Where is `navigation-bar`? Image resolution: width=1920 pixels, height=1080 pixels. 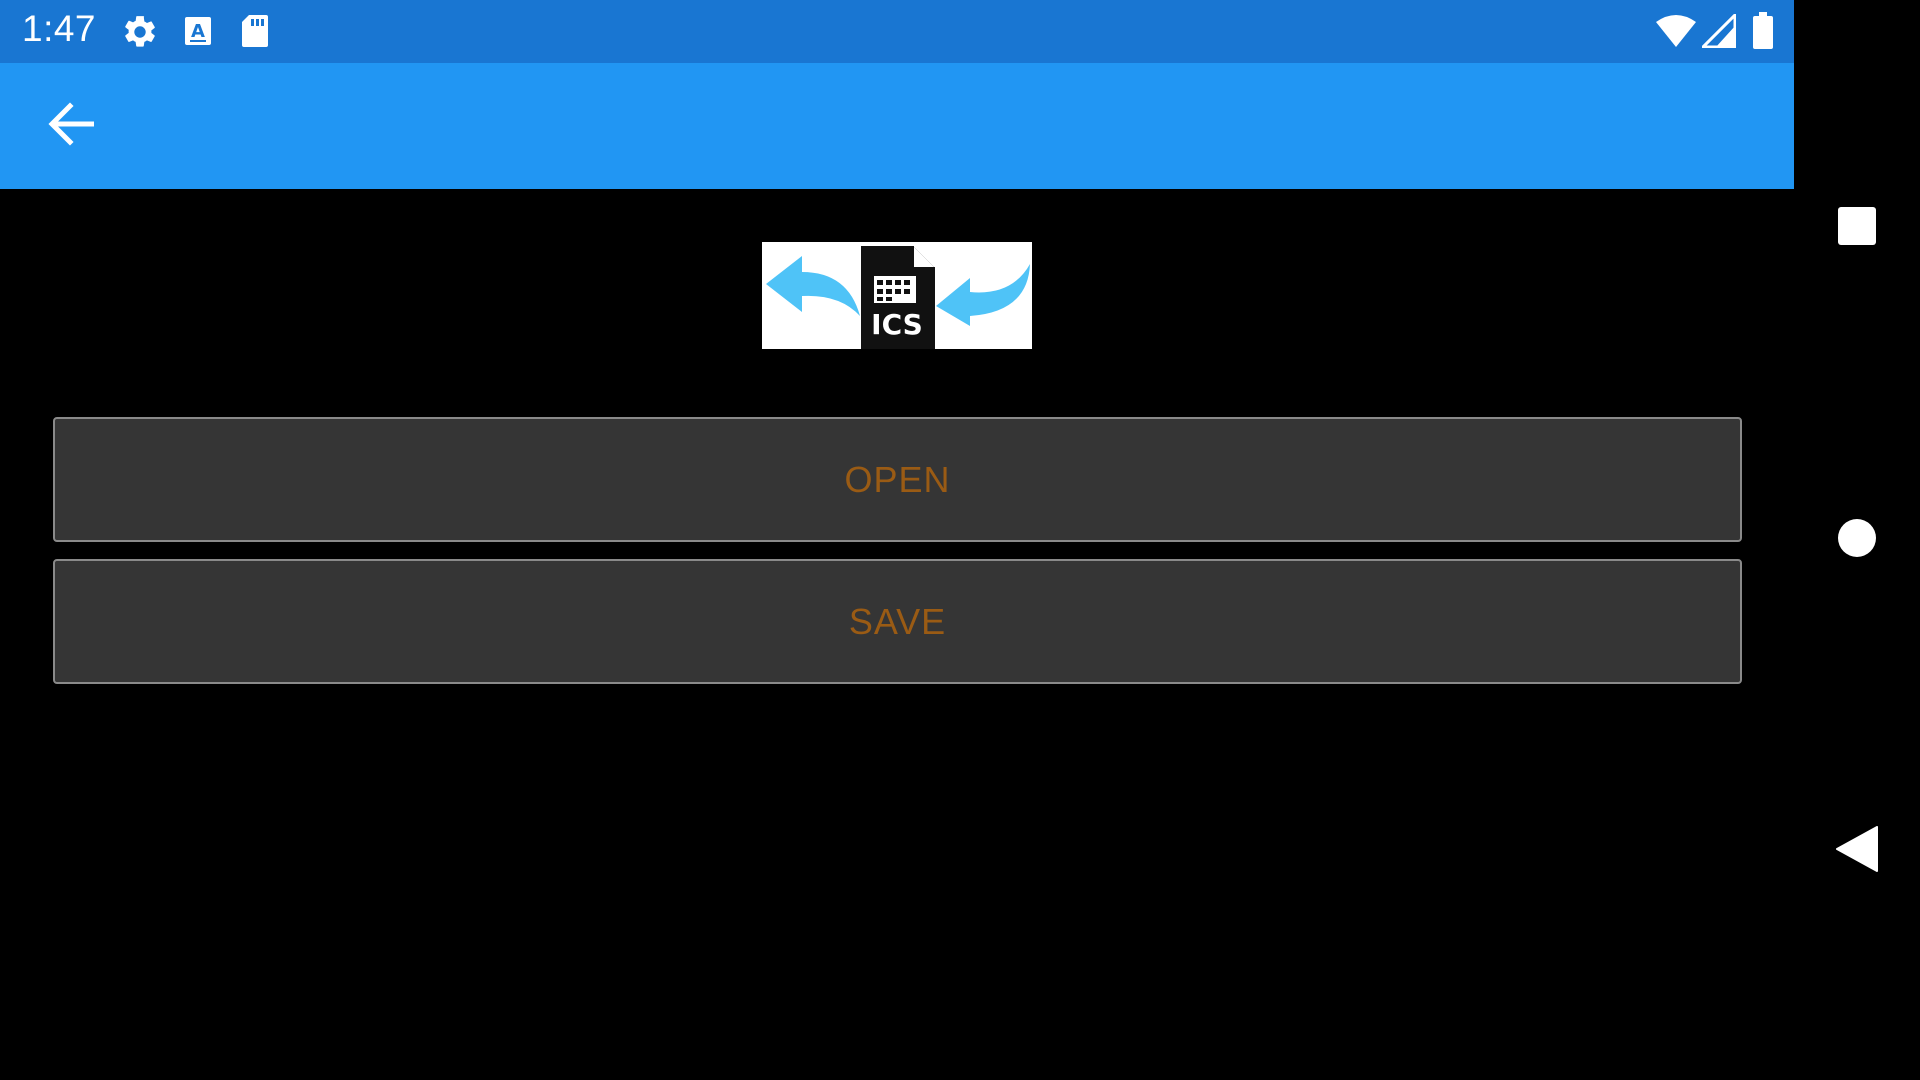 navigation-bar is located at coordinates (1857, 540).